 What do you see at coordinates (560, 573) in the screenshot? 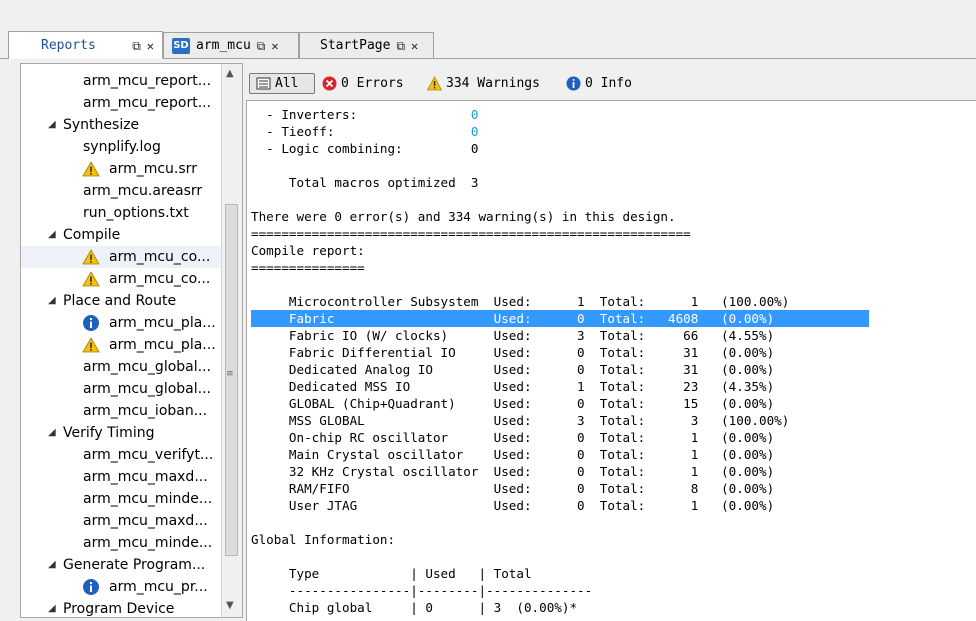
I see `log-line: Type | Used | Total` at bounding box center [560, 573].